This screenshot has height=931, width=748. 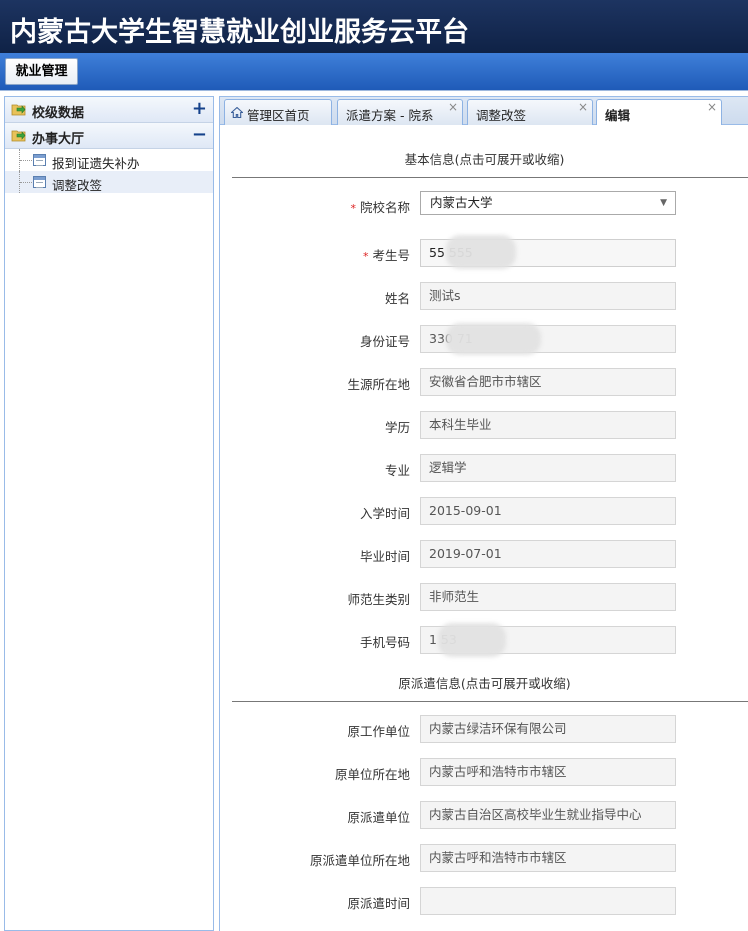 I want to click on tab-bar: 管理区首页 派遣方案 - 院系 × 调整改签 × 编辑 ×, so click(x=483, y=111).